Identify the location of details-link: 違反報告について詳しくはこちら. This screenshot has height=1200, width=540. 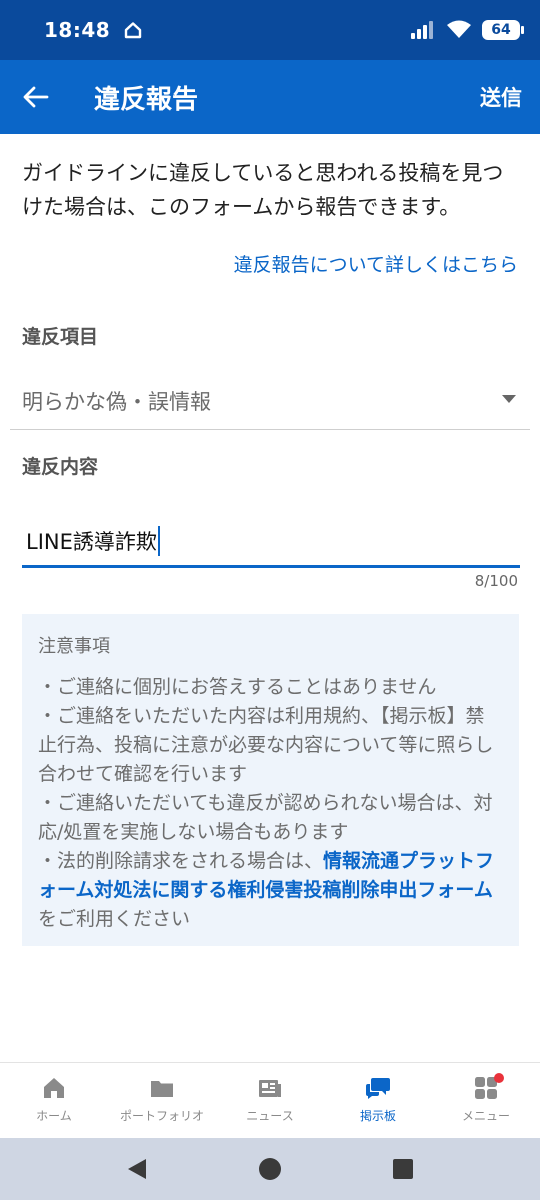
(376, 263).